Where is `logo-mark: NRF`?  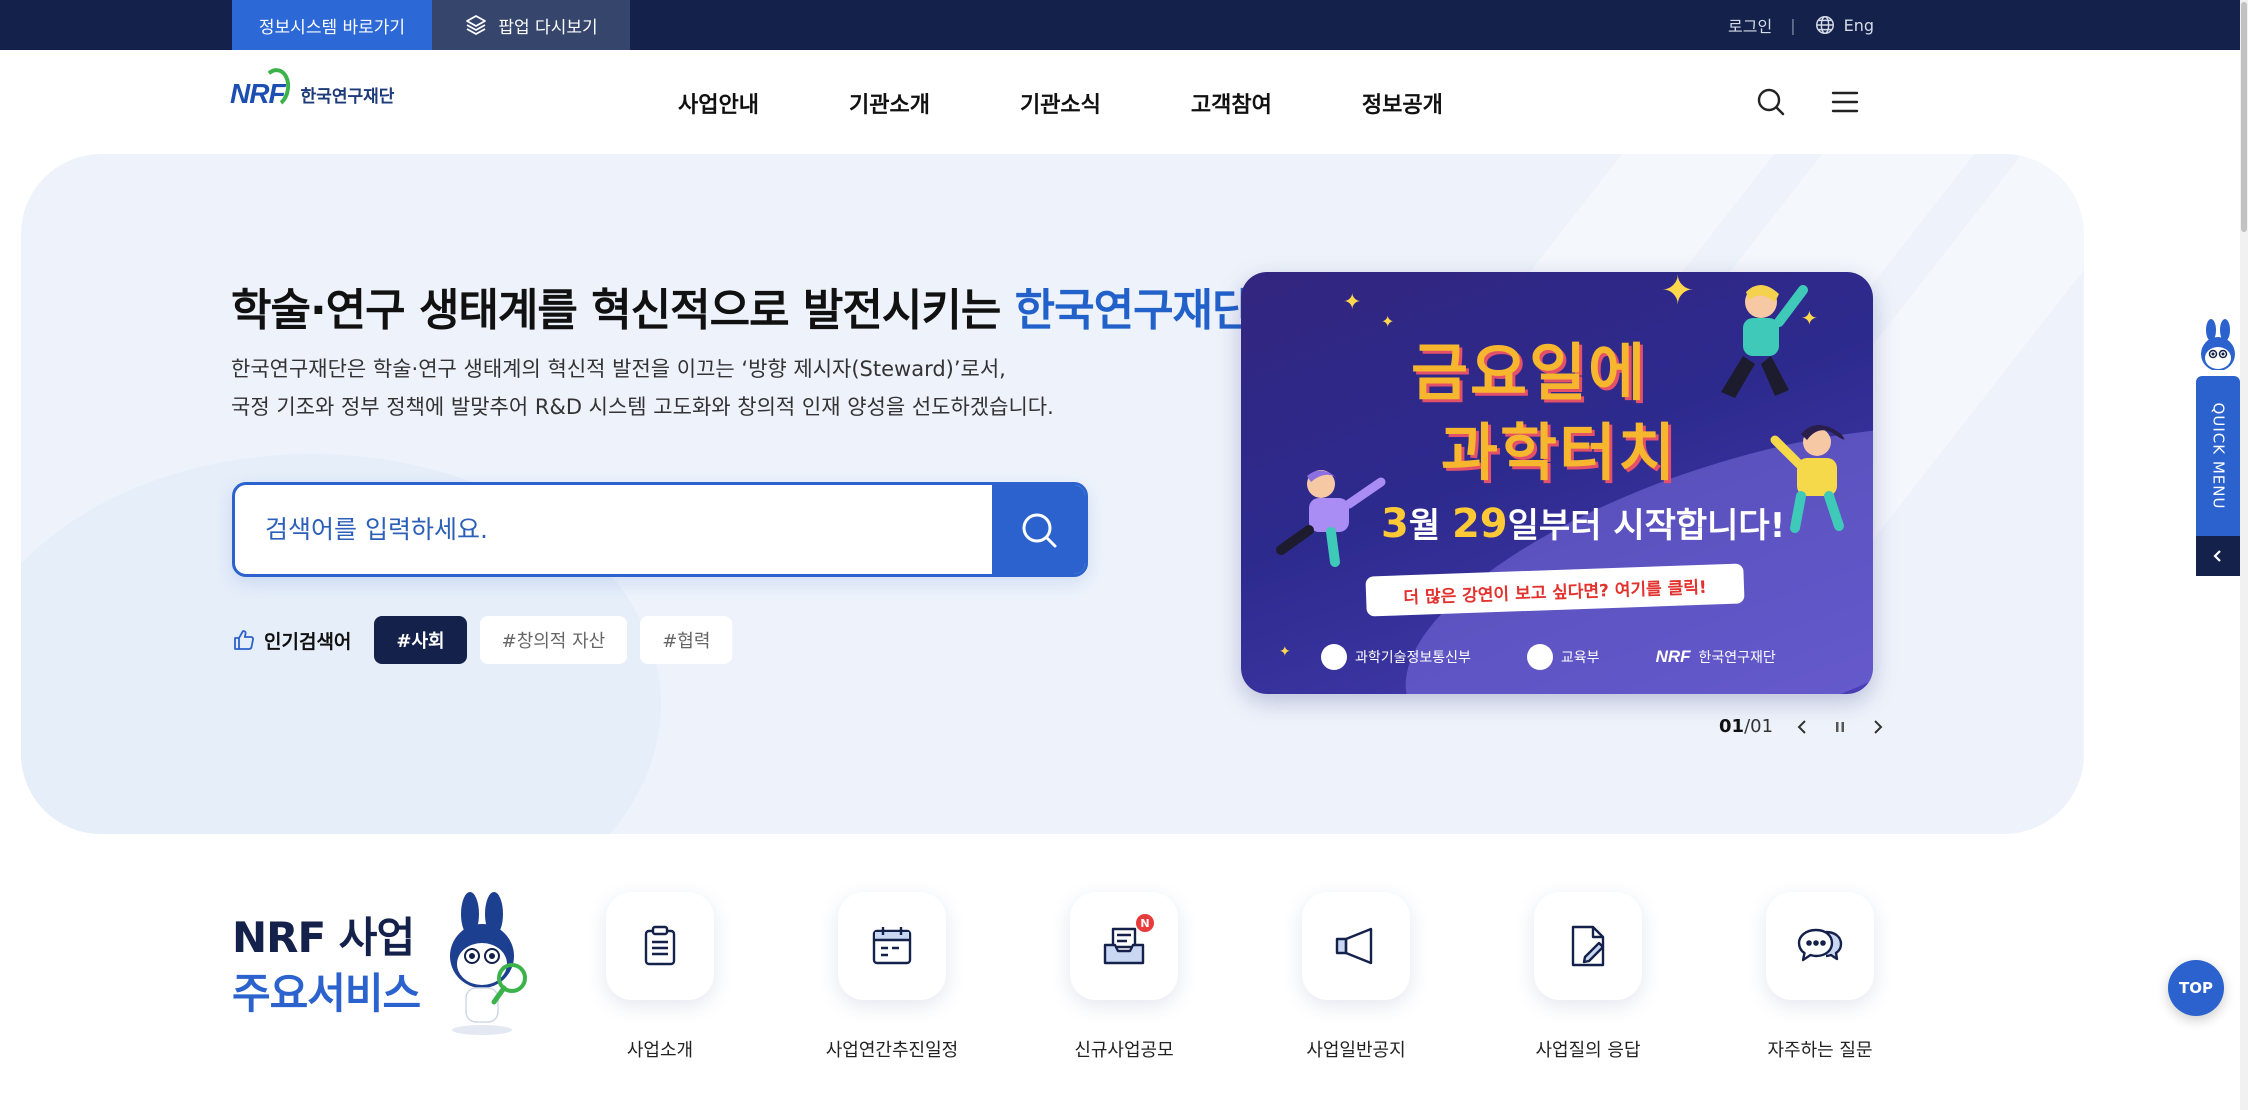
logo-mark: NRF is located at coordinates (262, 88).